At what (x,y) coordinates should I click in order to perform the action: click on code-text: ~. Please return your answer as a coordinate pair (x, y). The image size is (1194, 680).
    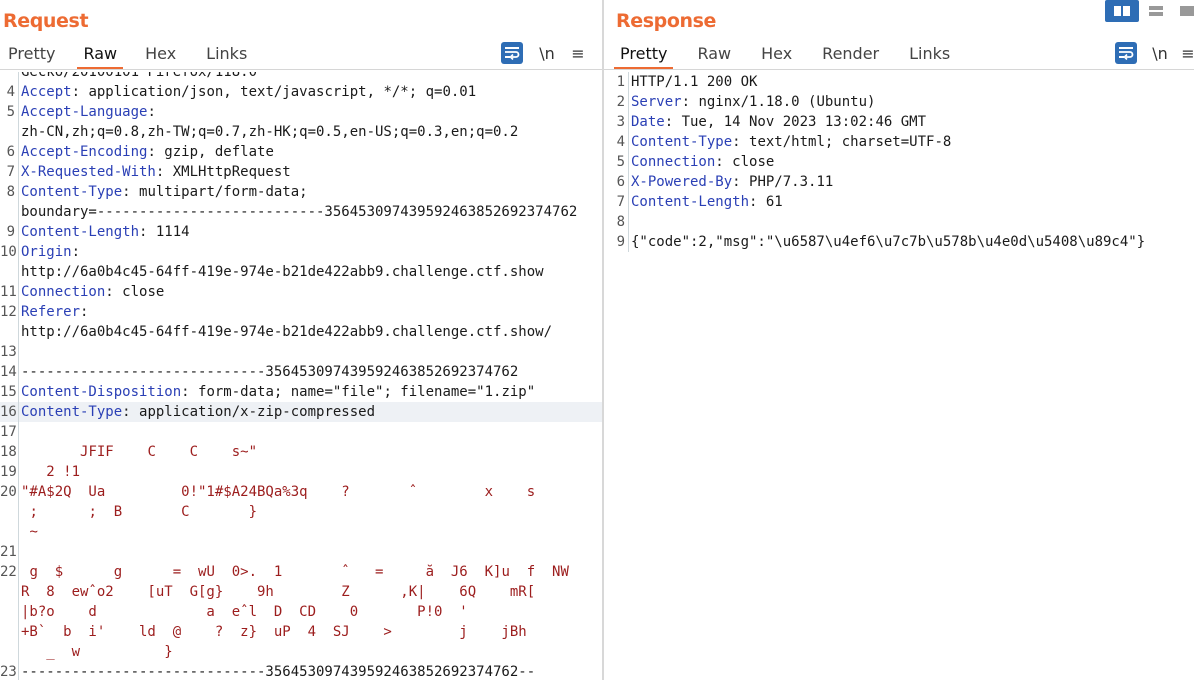
    Looking at the image, I should click on (29, 532).